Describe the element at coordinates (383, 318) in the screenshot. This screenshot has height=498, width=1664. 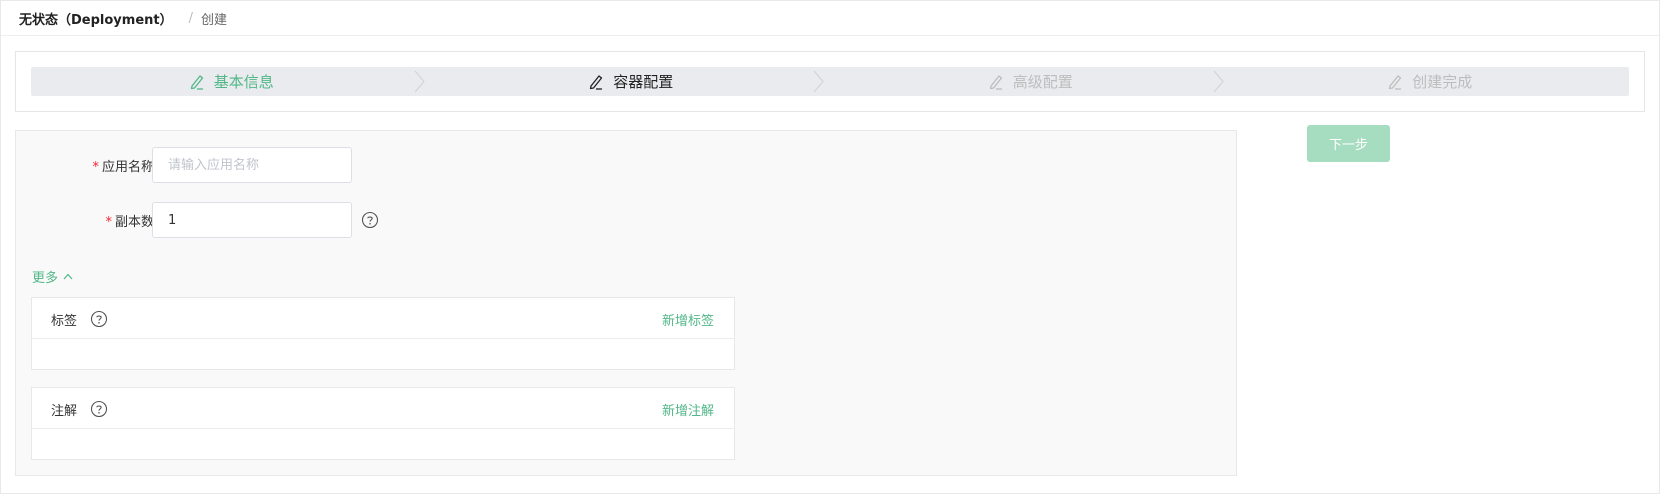
I see `labels-card-header: 标签 新增标签` at that location.